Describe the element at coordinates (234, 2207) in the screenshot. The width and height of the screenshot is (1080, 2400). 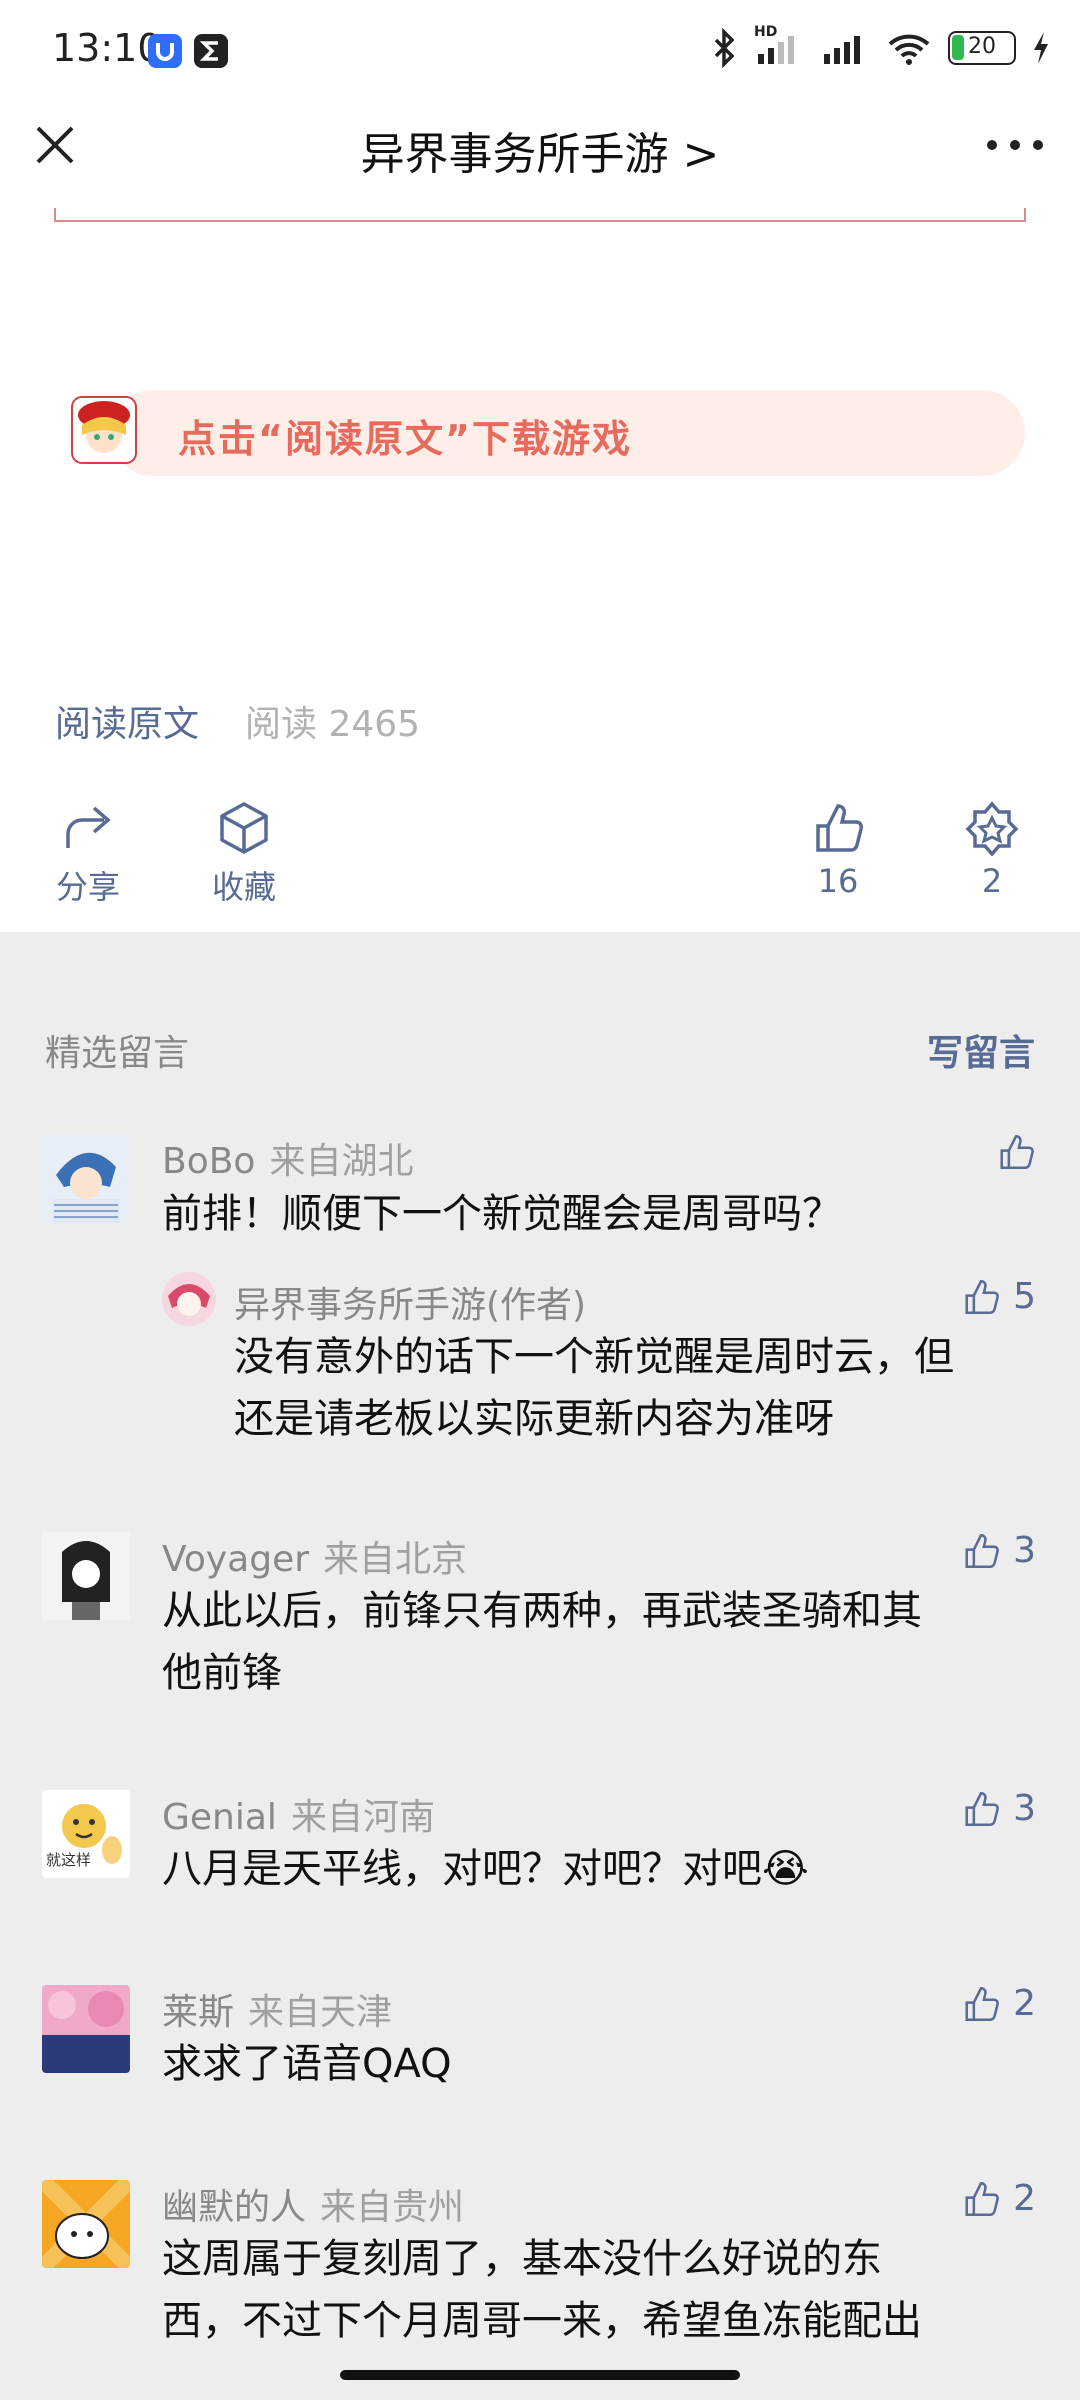
I see `comment-author-name: 幽默的人` at that location.